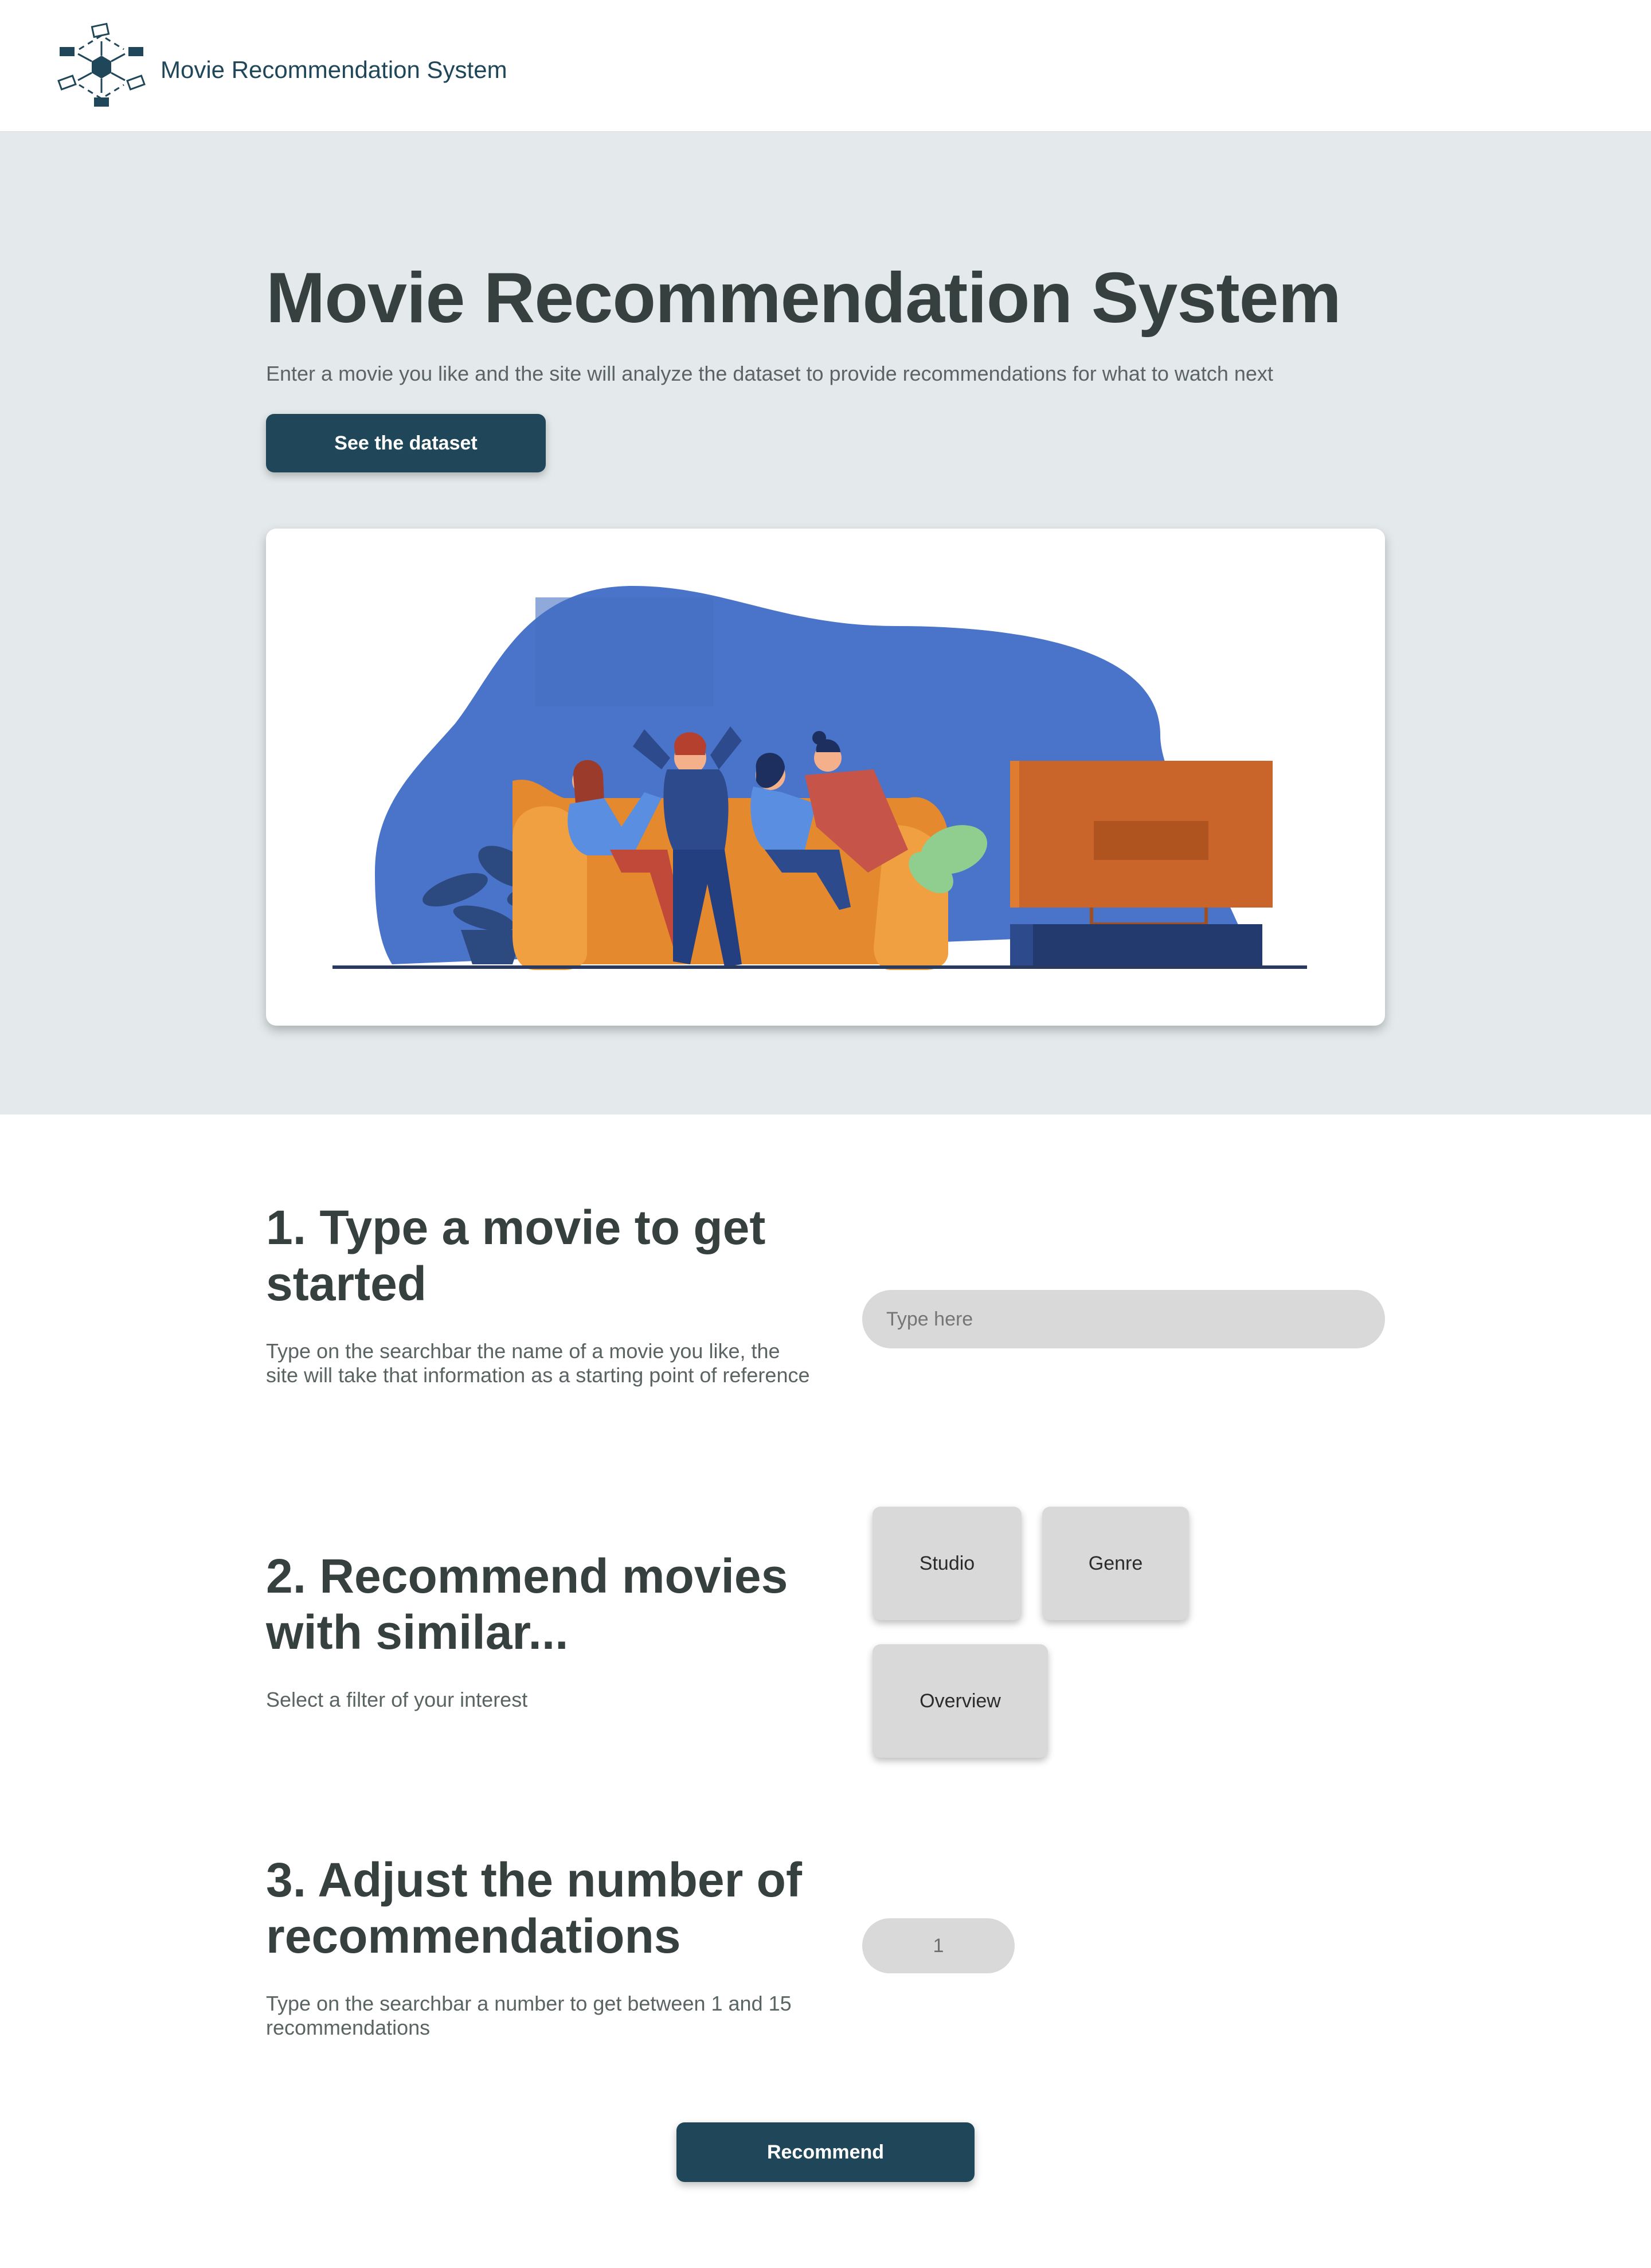 This screenshot has width=1651, height=2268. Describe the element at coordinates (516, 1256) in the screenshot. I see `step1-title: 1. Type a movie to get started` at that location.